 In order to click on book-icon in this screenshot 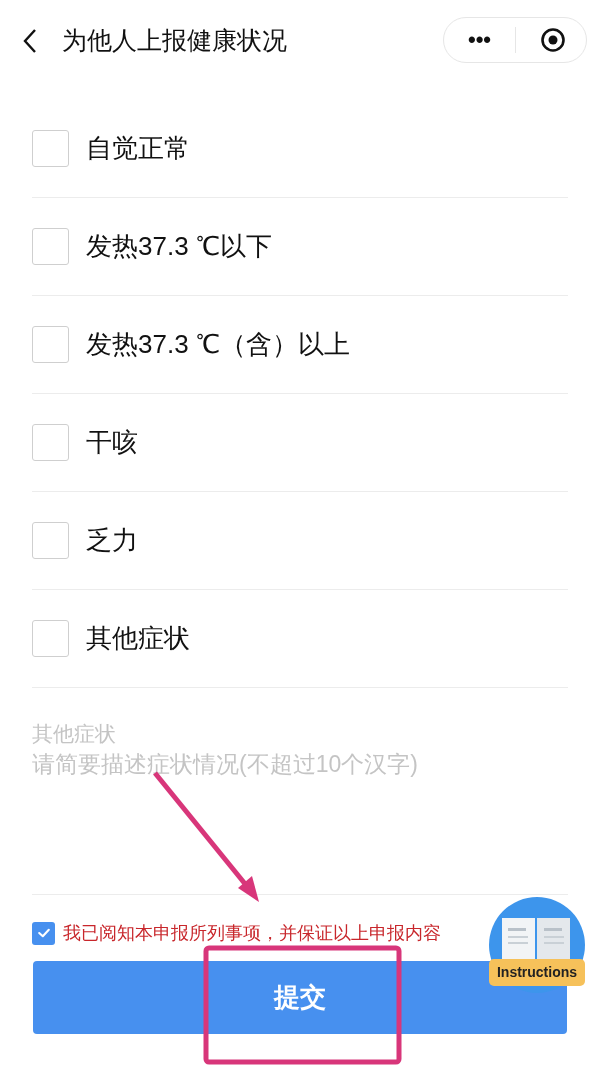, I will do `click(536, 940)`.